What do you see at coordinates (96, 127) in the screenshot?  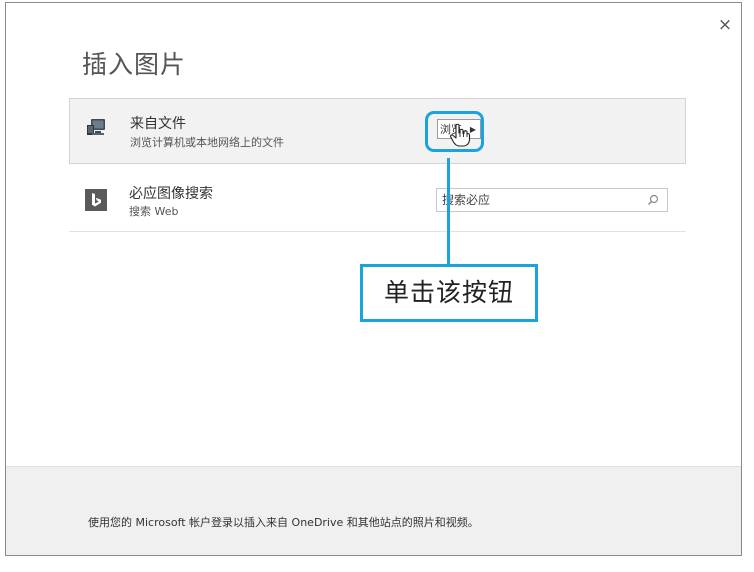 I see `computer-monitor-icon` at bounding box center [96, 127].